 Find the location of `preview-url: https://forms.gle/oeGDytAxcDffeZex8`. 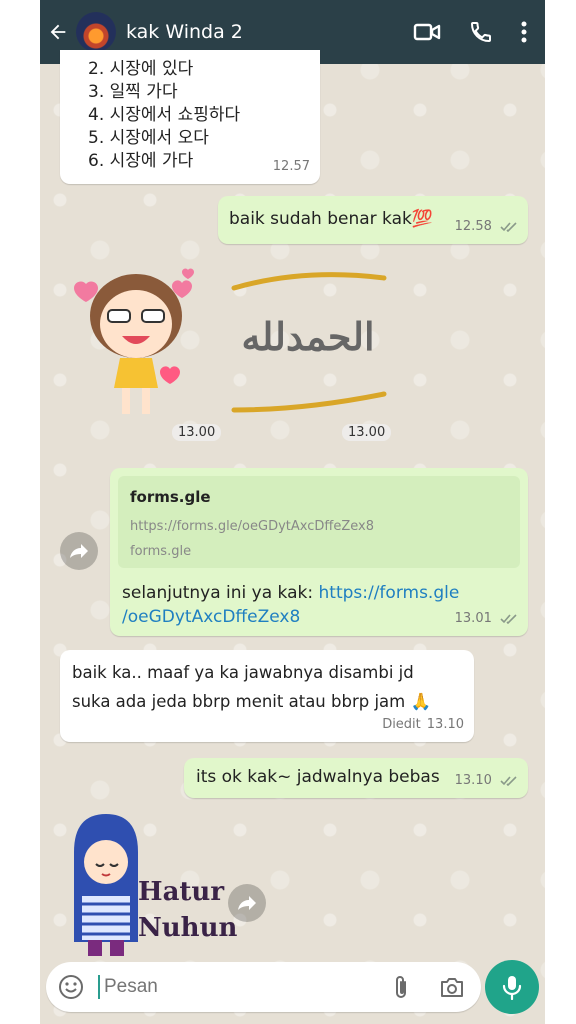

preview-url: https://forms.gle/oeGDytAxcDffeZex8 is located at coordinates (252, 526).